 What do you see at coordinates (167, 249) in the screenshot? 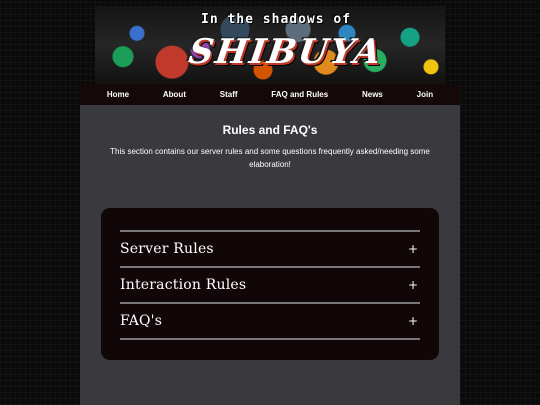
I see `accordion-label: Server Rules` at bounding box center [167, 249].